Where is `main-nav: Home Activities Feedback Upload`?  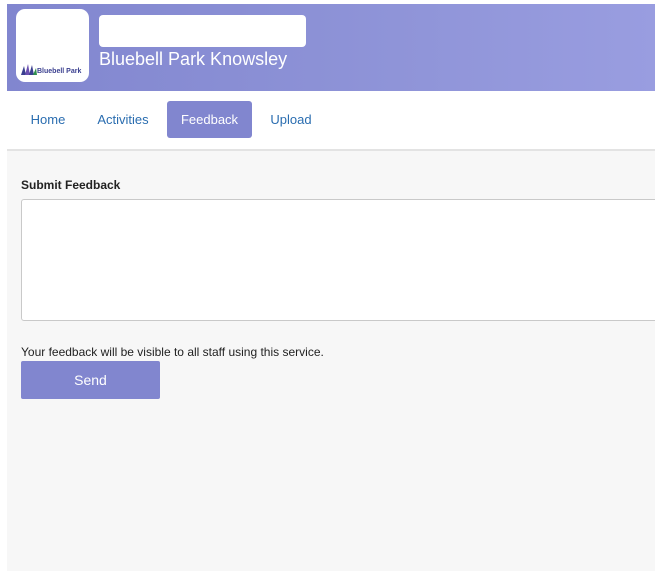 main-nav: Home Activities Feedback Upload is located at coordinates (331, 121).